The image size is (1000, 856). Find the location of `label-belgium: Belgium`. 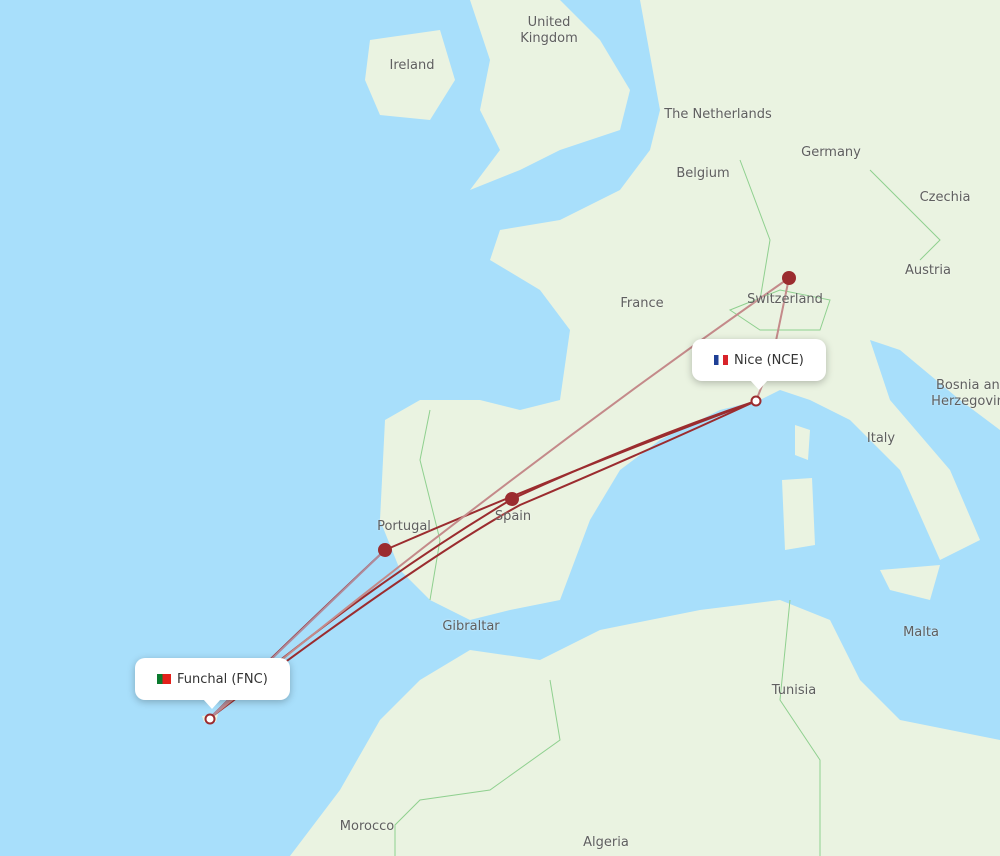

label-belgium: Belgium is located at coordinates (703, 173).